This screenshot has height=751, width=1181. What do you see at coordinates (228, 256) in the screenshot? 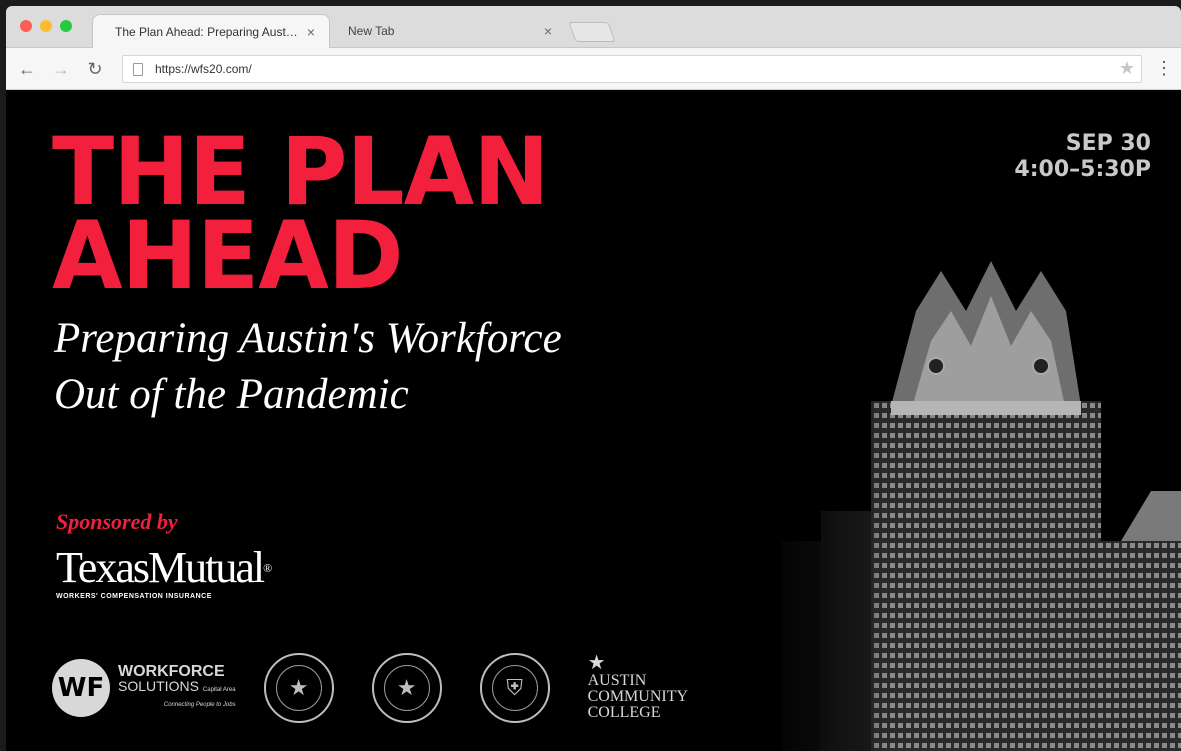
I see `title-line-2: AHEAD` at bounding box center [228, 256].